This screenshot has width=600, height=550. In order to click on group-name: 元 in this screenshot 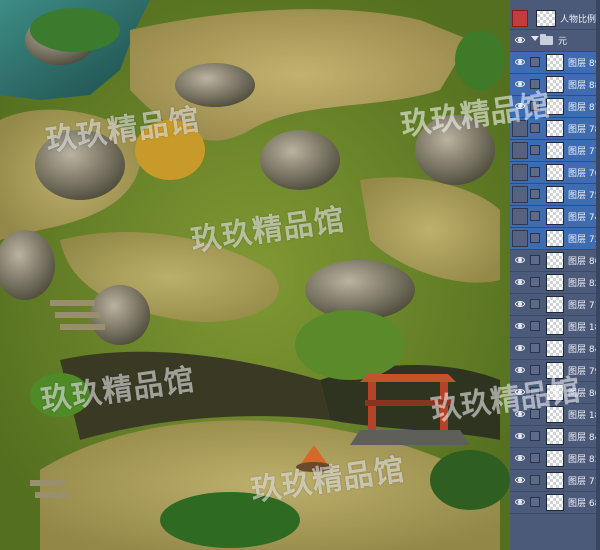, I will do `click(563, 42)`.